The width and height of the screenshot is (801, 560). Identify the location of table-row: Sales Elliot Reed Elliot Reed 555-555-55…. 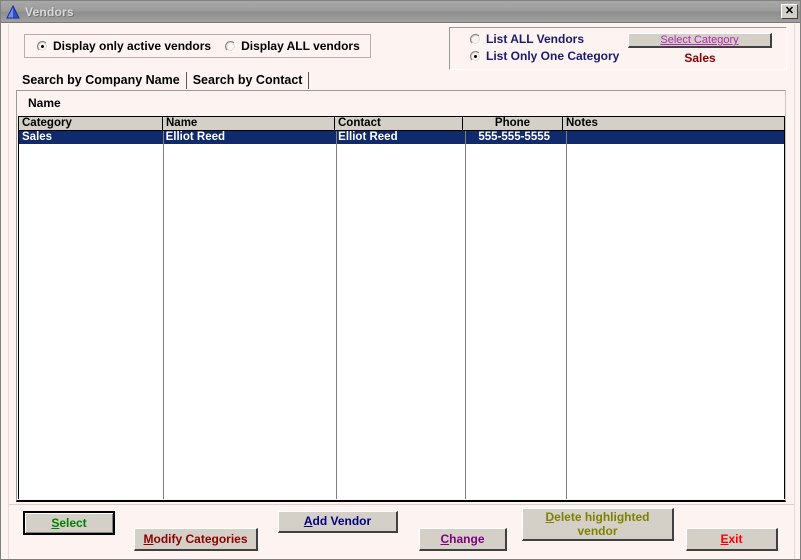
(401, 137).